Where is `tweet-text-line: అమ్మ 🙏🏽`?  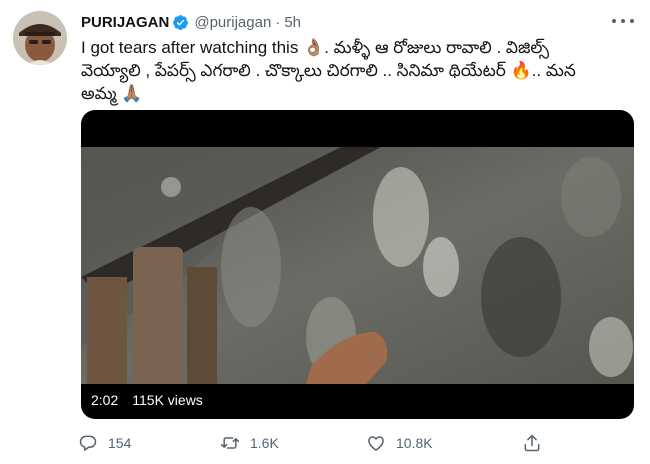 tweet-text-line: అమ్మ 🙏🏽 is located at coordinates (112, 93).